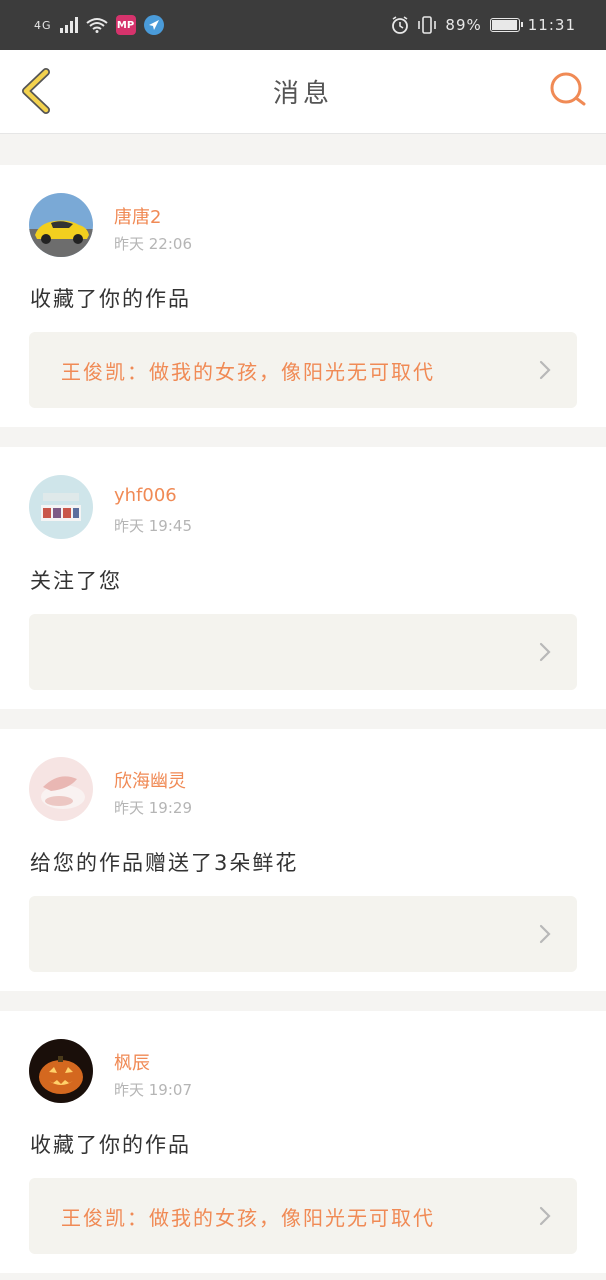  I want to click on yellow-car-avatar-image, so click(61, 225).